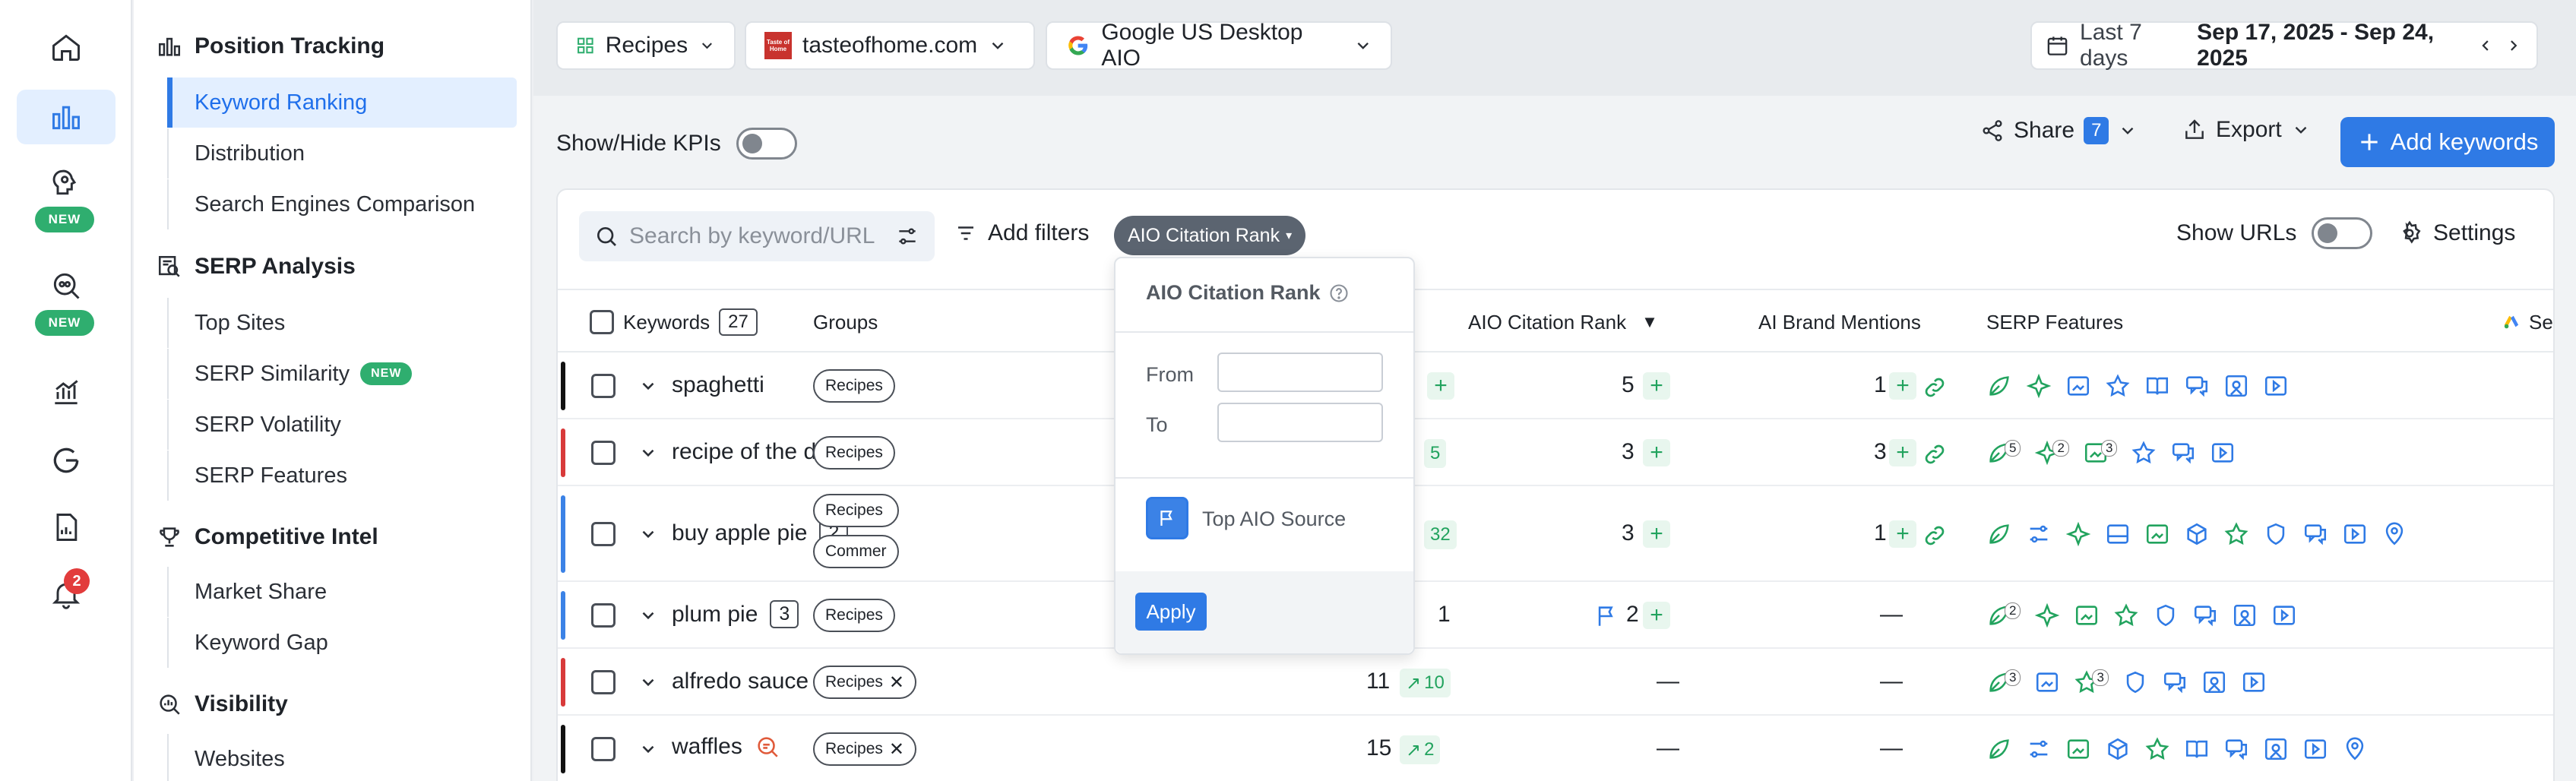 Image resolution: width=2576 pixels, height=781 pixels. What do you see at coordinates (170, 704) in the screenshot?
I see `visibility-search-icon` at bounding box center [170, 704].